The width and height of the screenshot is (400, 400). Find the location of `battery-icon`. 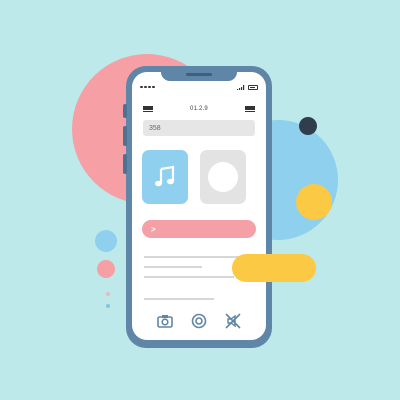

battery-icon is located at coordinates (253, 87).